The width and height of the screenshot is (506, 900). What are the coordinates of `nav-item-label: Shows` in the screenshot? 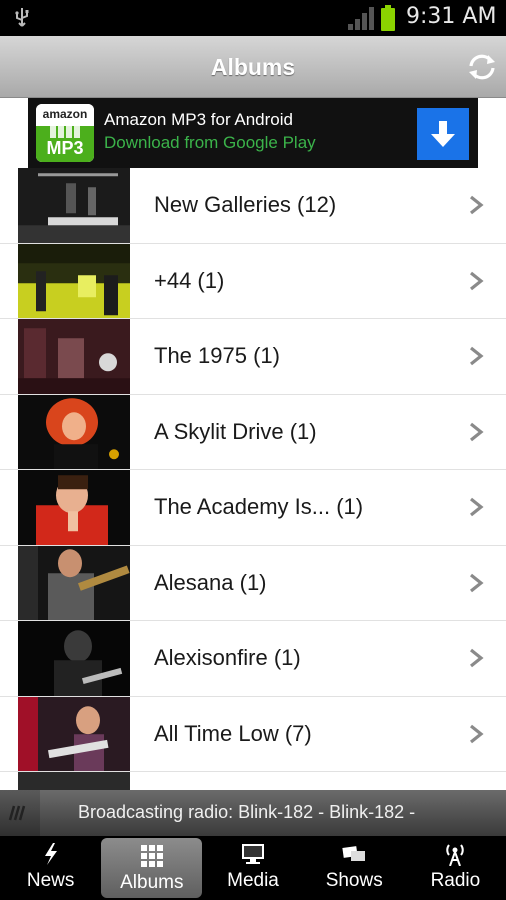 It's located at (354, 880).